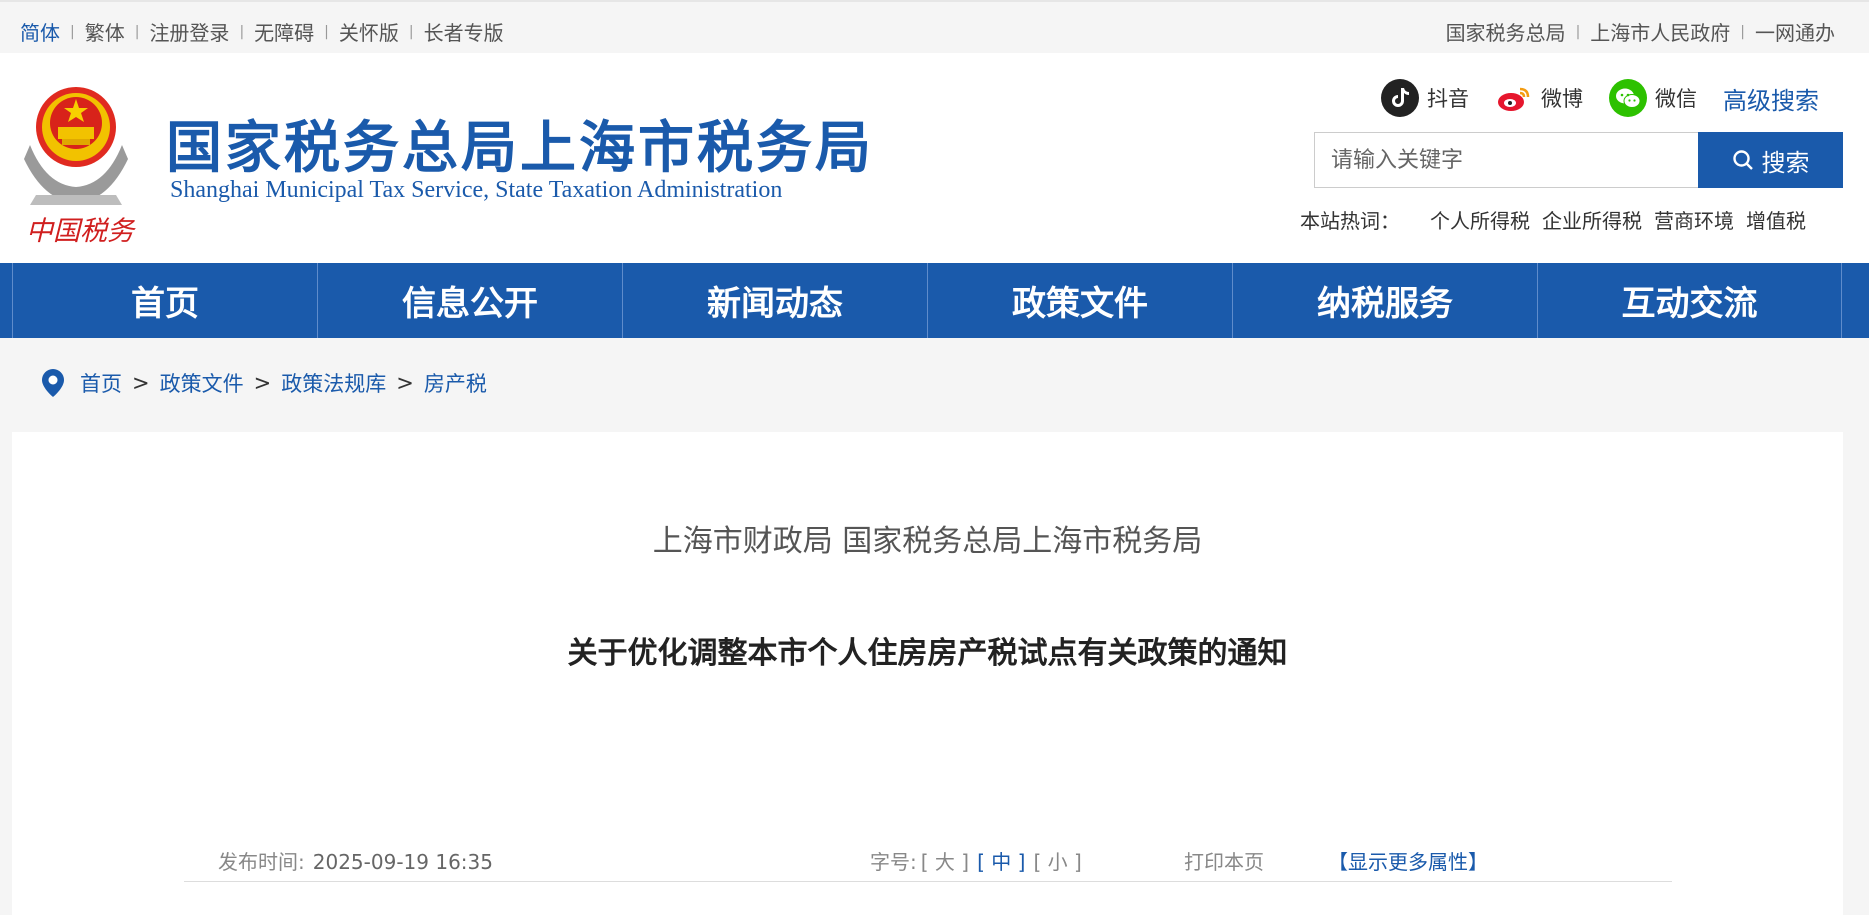  Describe the element at coordinates (1425, 98) in the screenshot. I see `social-douyin: 抖音` at that location.